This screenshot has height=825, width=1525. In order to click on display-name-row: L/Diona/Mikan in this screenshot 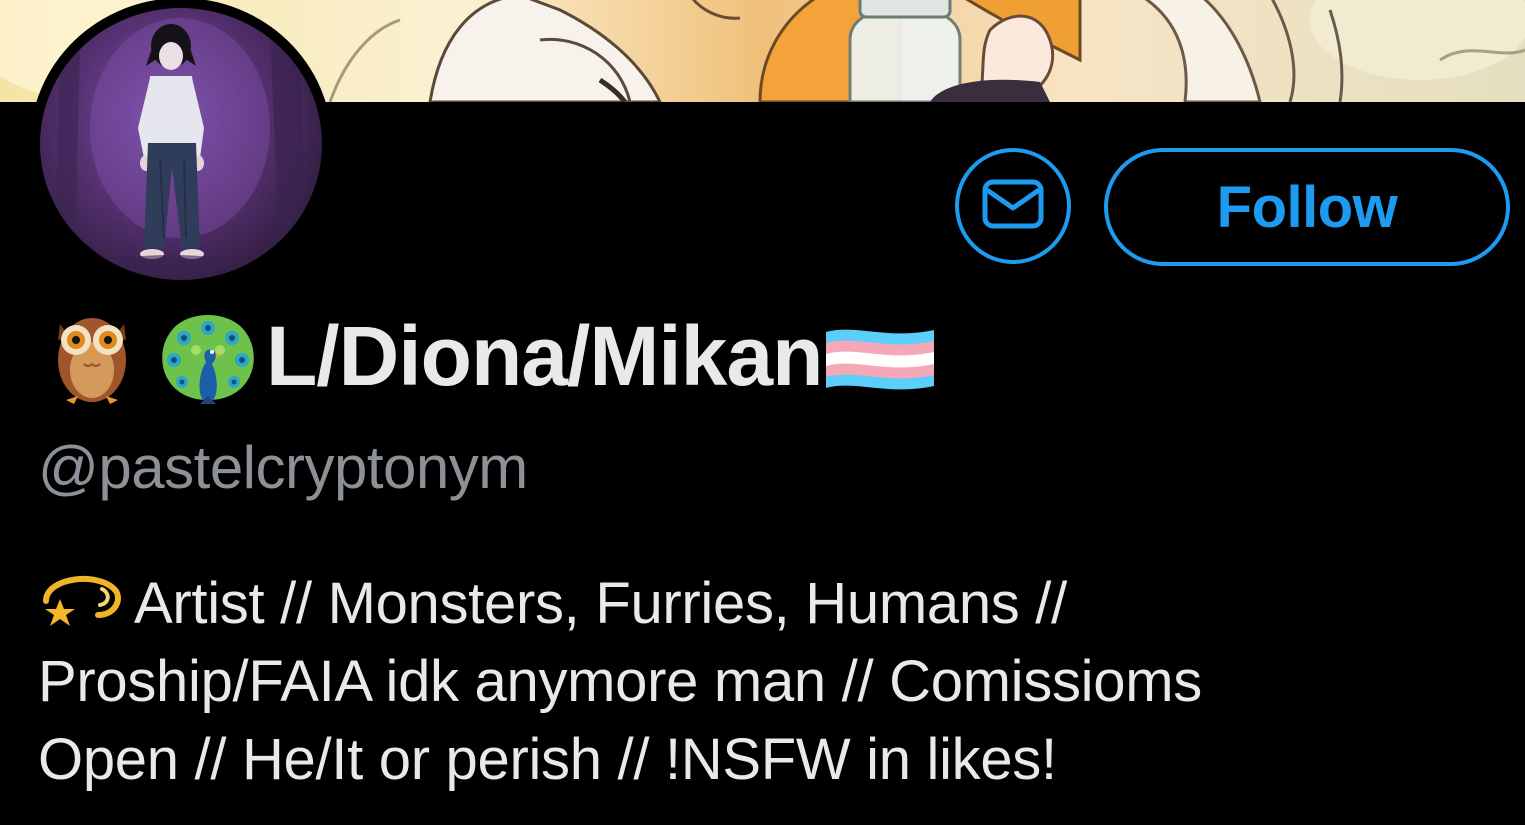, I will do `click(495, 356)`.